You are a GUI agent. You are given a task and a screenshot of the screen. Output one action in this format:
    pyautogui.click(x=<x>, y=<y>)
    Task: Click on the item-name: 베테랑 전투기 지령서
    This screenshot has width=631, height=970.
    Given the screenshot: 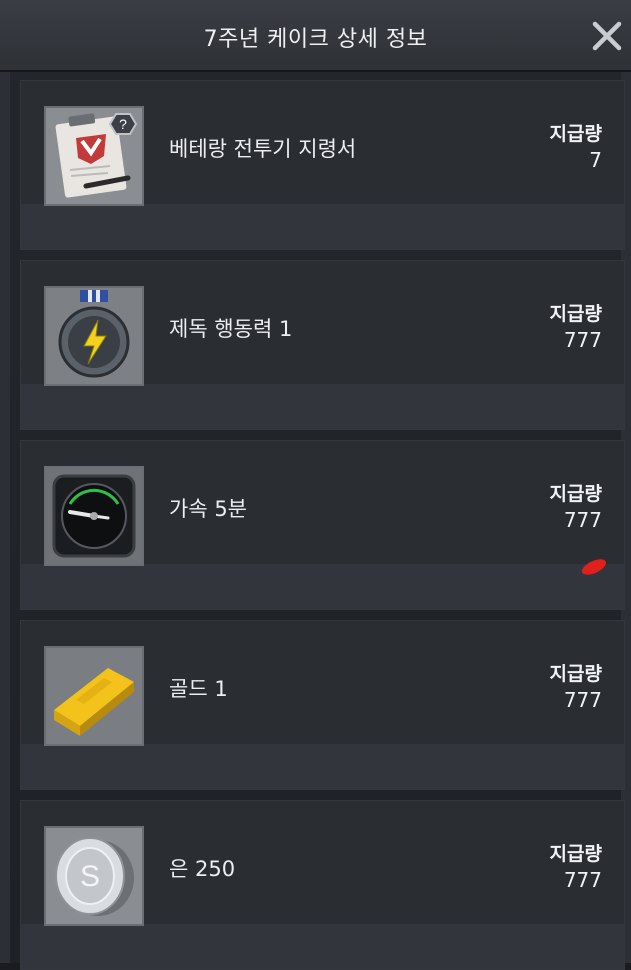 What is the action you would take?
    pyautogui.click(x=263, y=149)
    